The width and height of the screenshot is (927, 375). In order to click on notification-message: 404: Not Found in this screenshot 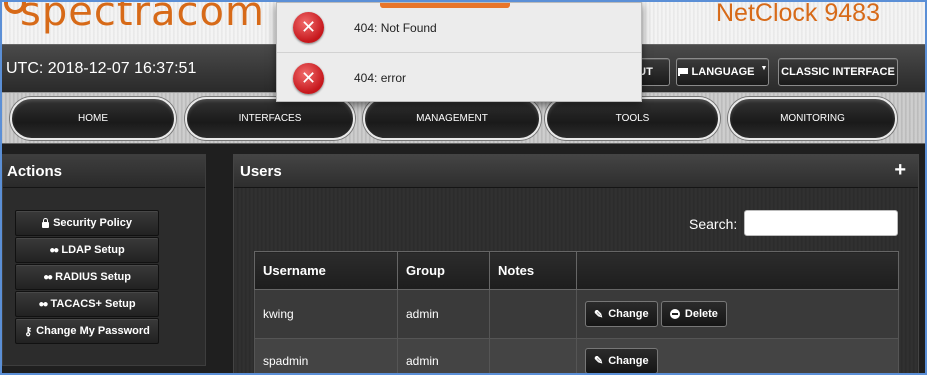, I will do `click(395, 27)`.